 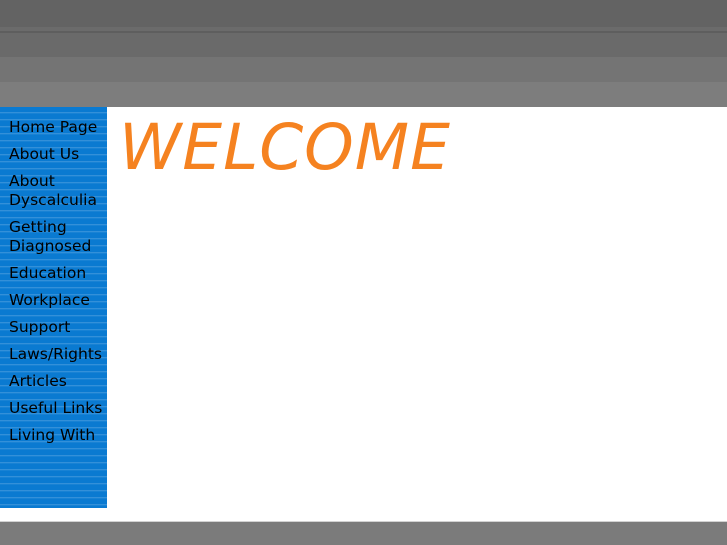 What do you see at coordinates (53, 381) in the screenshot?
I see `sidebar-item-articles: Articles` at bounding box center [53, 381].